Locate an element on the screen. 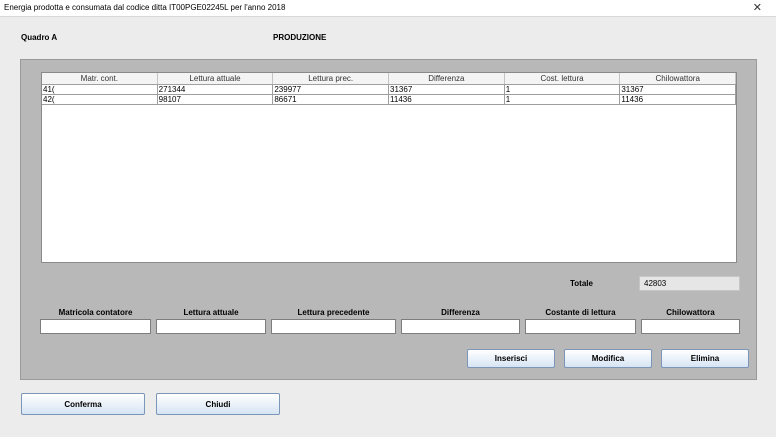 The image size is (776, 437). table-cell: 271344 is located at coordinates (216, 89).